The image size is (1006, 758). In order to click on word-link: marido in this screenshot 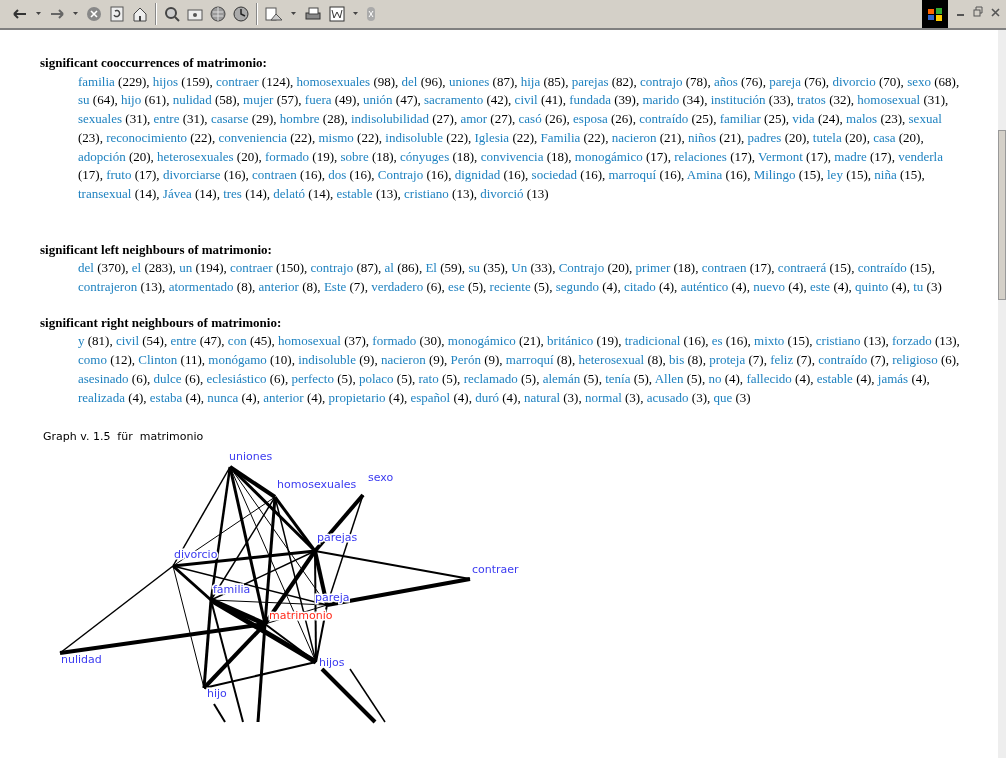, I will do `click(661, 100)`.